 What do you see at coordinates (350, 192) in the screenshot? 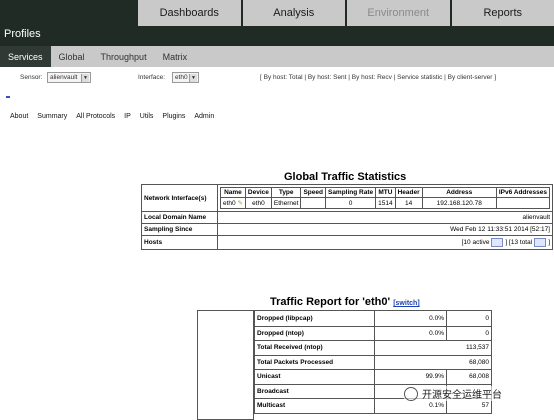
I see `col-sampling-rate: Sampling Rate` at bounding box center [350, 192].